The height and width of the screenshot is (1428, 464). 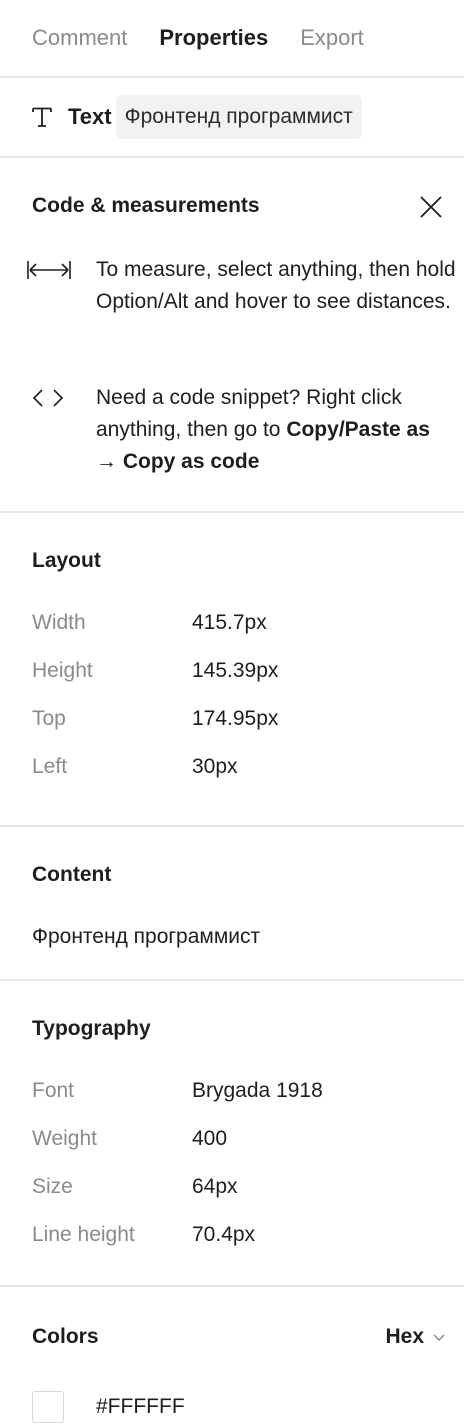 I want to click on code-tip-copy-paste: Copy/Paste as, so click(x=358, y=429).